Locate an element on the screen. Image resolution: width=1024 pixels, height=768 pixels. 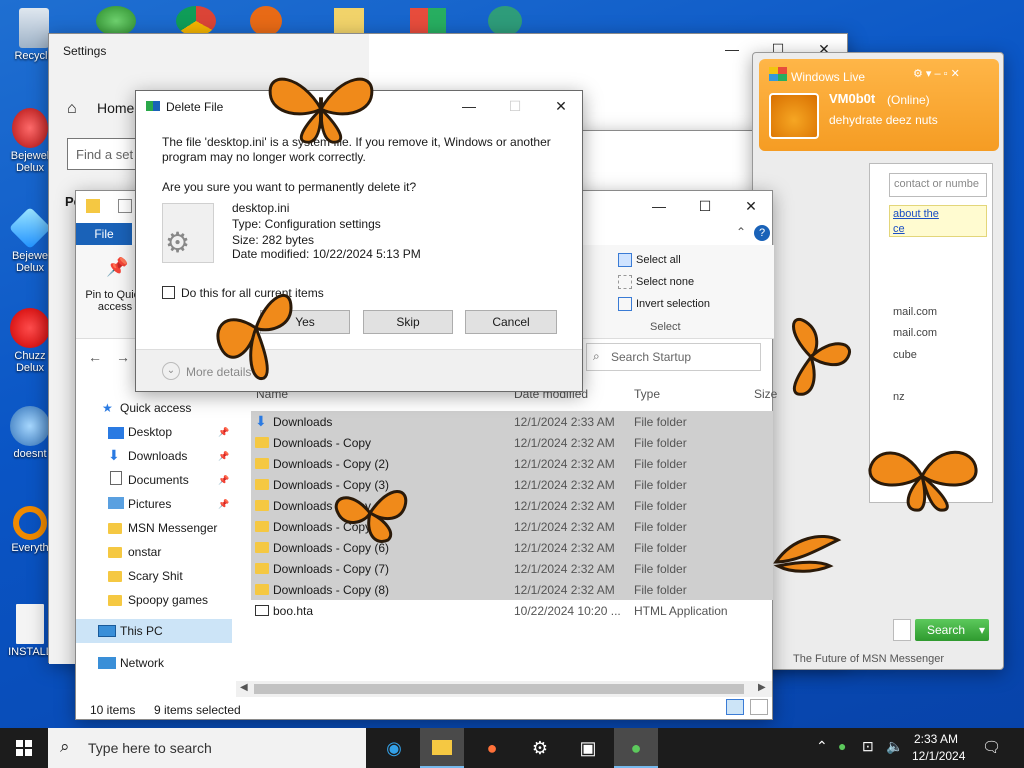
messenger-search-input: contact or numbe is located at coordinates (938, 185).